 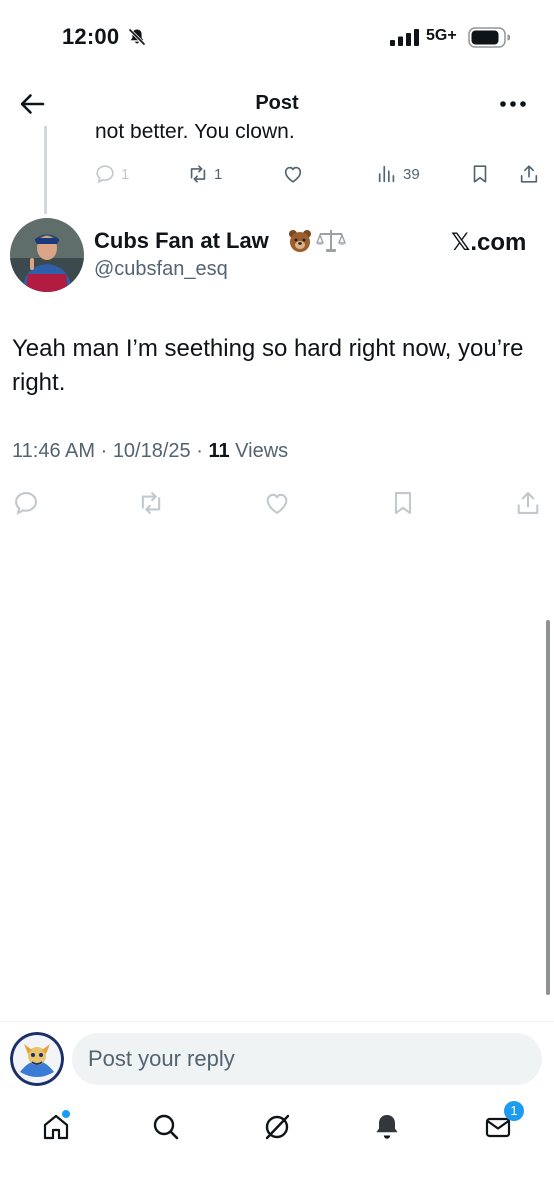 What do you see at coordinates (277, 39) in the screenshot?
I see `status-bar: 12:00 5G+` at bounding box center [277, 39].